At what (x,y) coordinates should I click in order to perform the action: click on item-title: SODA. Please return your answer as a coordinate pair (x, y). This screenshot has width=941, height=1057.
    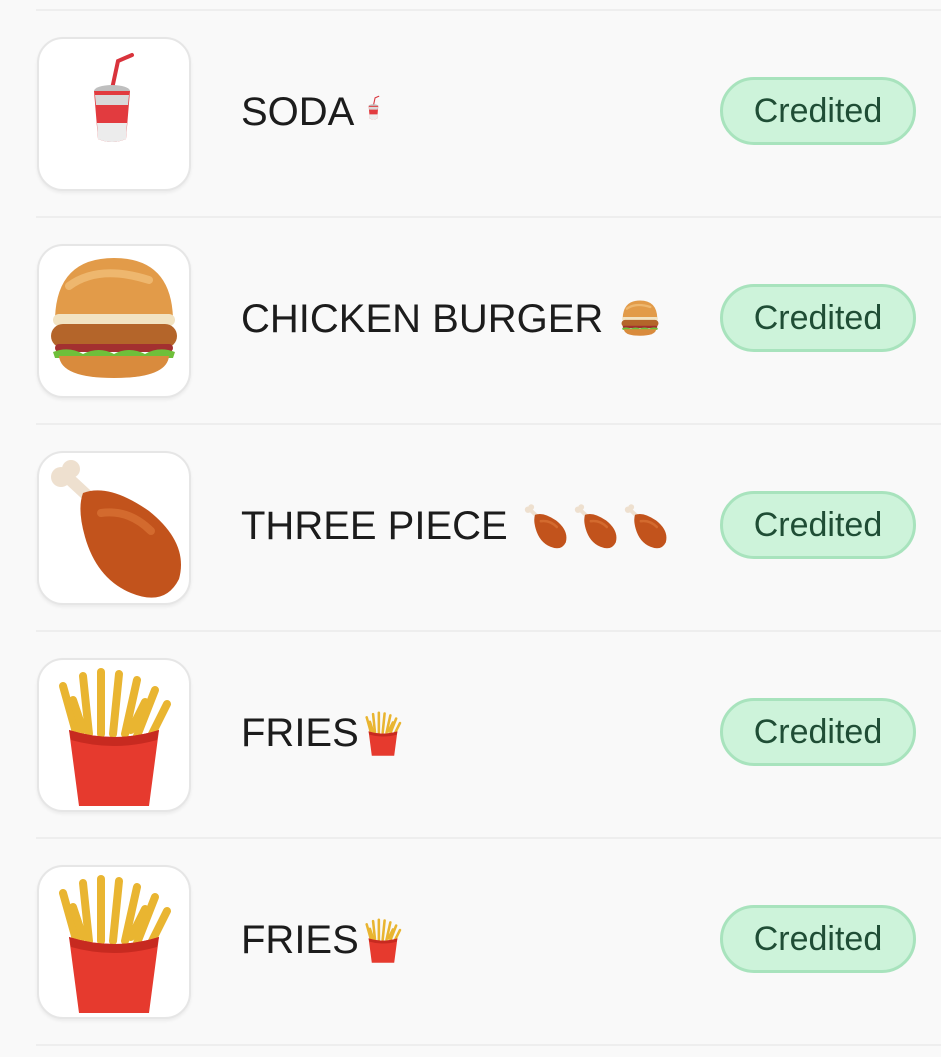
    Looking at the image, I should click on (317, 112).